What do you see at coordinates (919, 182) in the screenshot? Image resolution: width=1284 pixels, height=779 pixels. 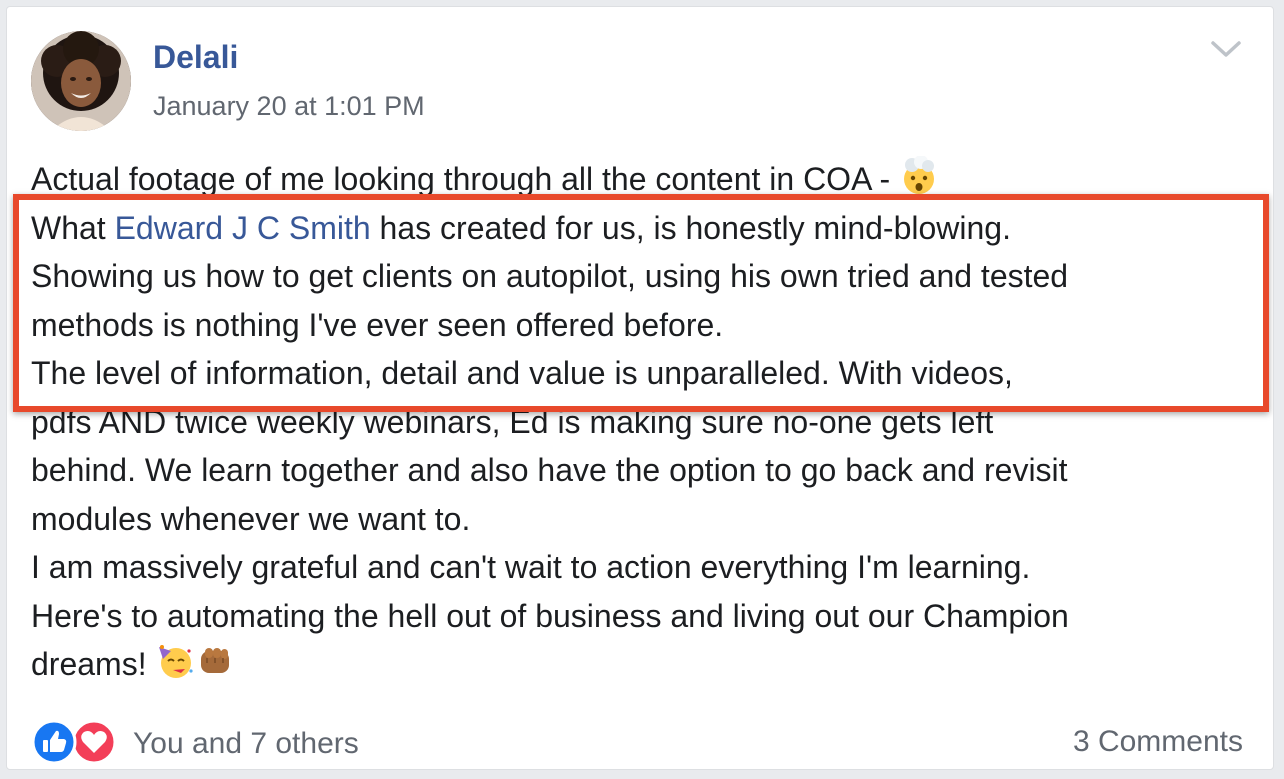 I see `exploding-head-emoji` at bounding box center [919, 182].